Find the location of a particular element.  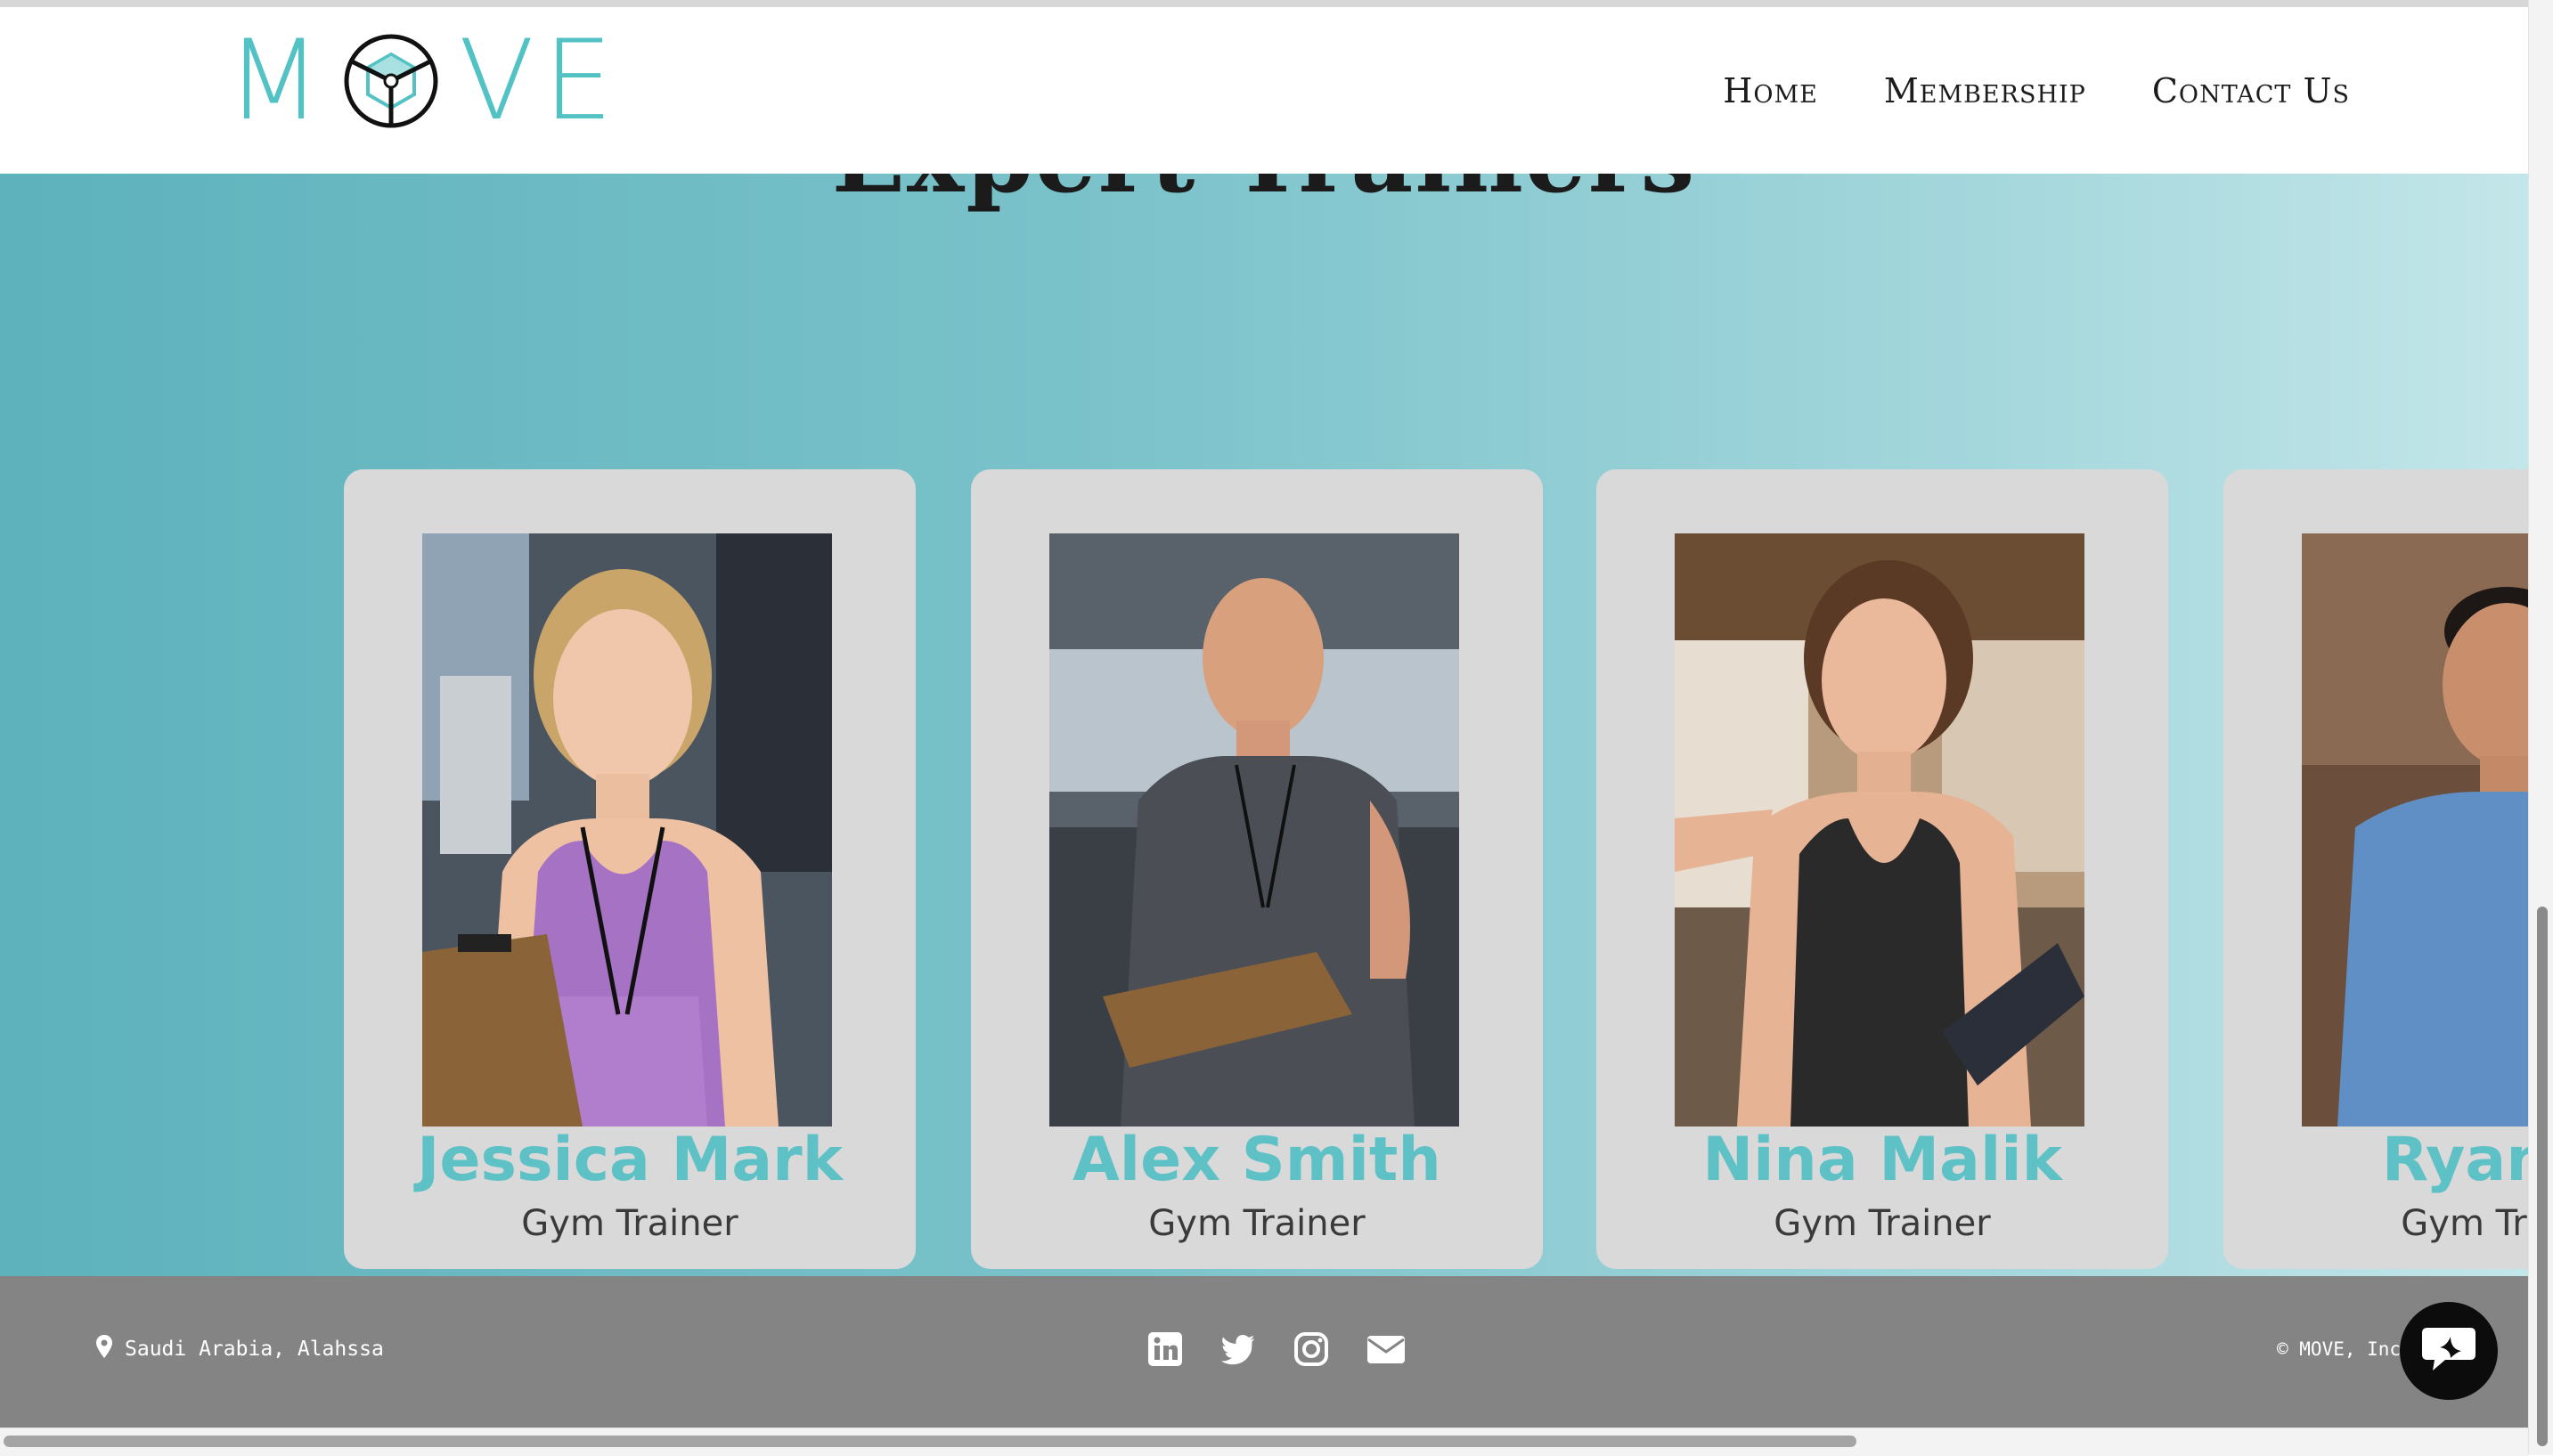

social-links is located at coordinates (1276, 1349).